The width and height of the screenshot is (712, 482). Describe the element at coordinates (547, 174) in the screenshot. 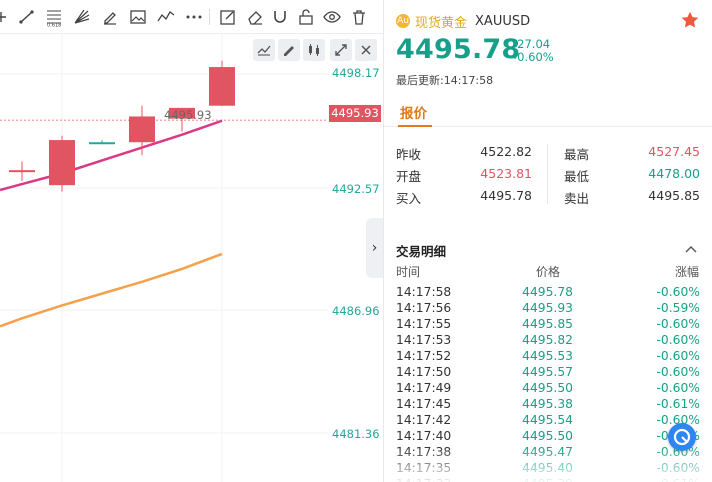

I see `quote-column-divider` at that location.